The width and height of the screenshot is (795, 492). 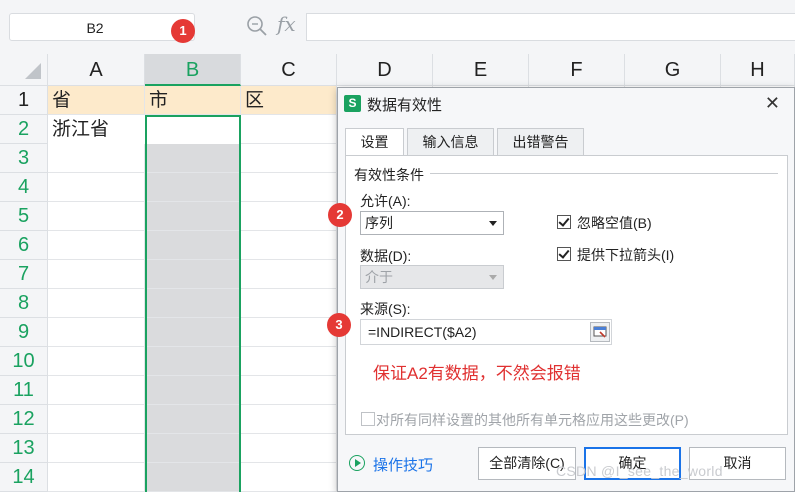 I want to click on annotation-note: 保证A2有数据，不然会报错, so click(x=477, y=373).